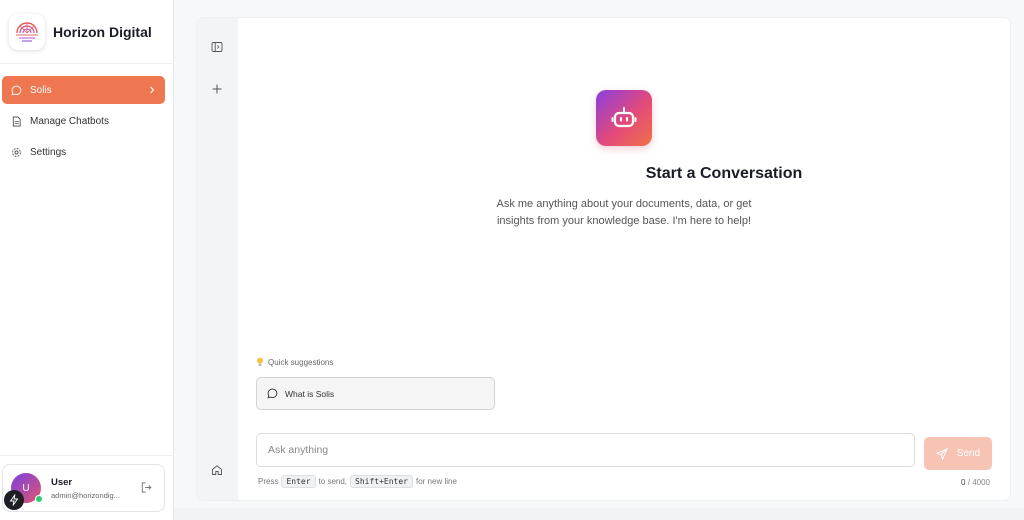  I want to click on sidebar-item-manage-chatbots: Manage Chatbots, so click(83, 121).